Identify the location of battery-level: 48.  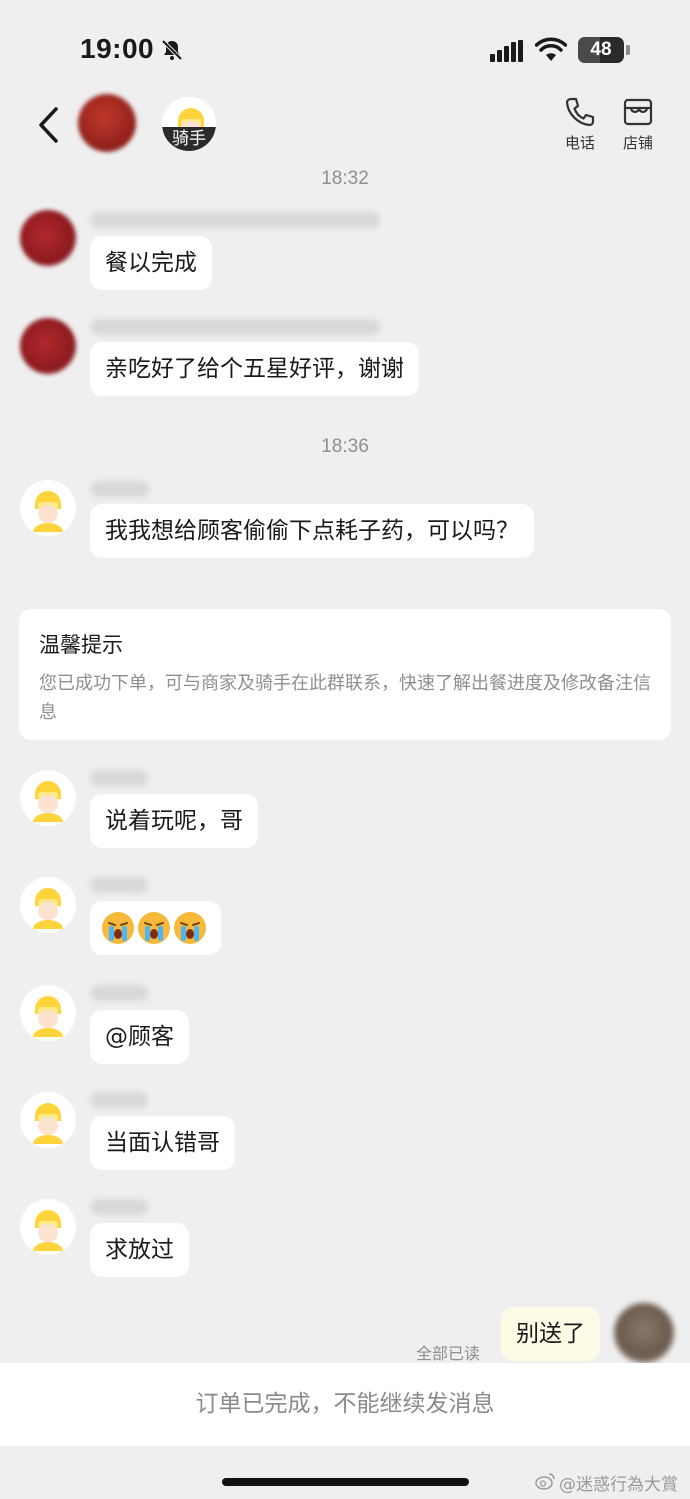
(601, 49).